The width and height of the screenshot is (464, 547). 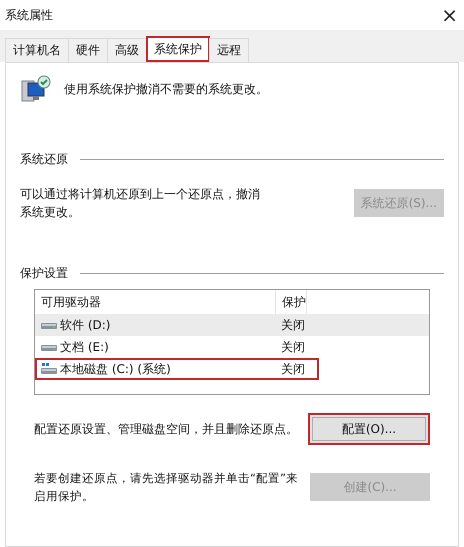 I want to click on list-row: 文档 (E:) 关闭, so click(x=232, y=347).